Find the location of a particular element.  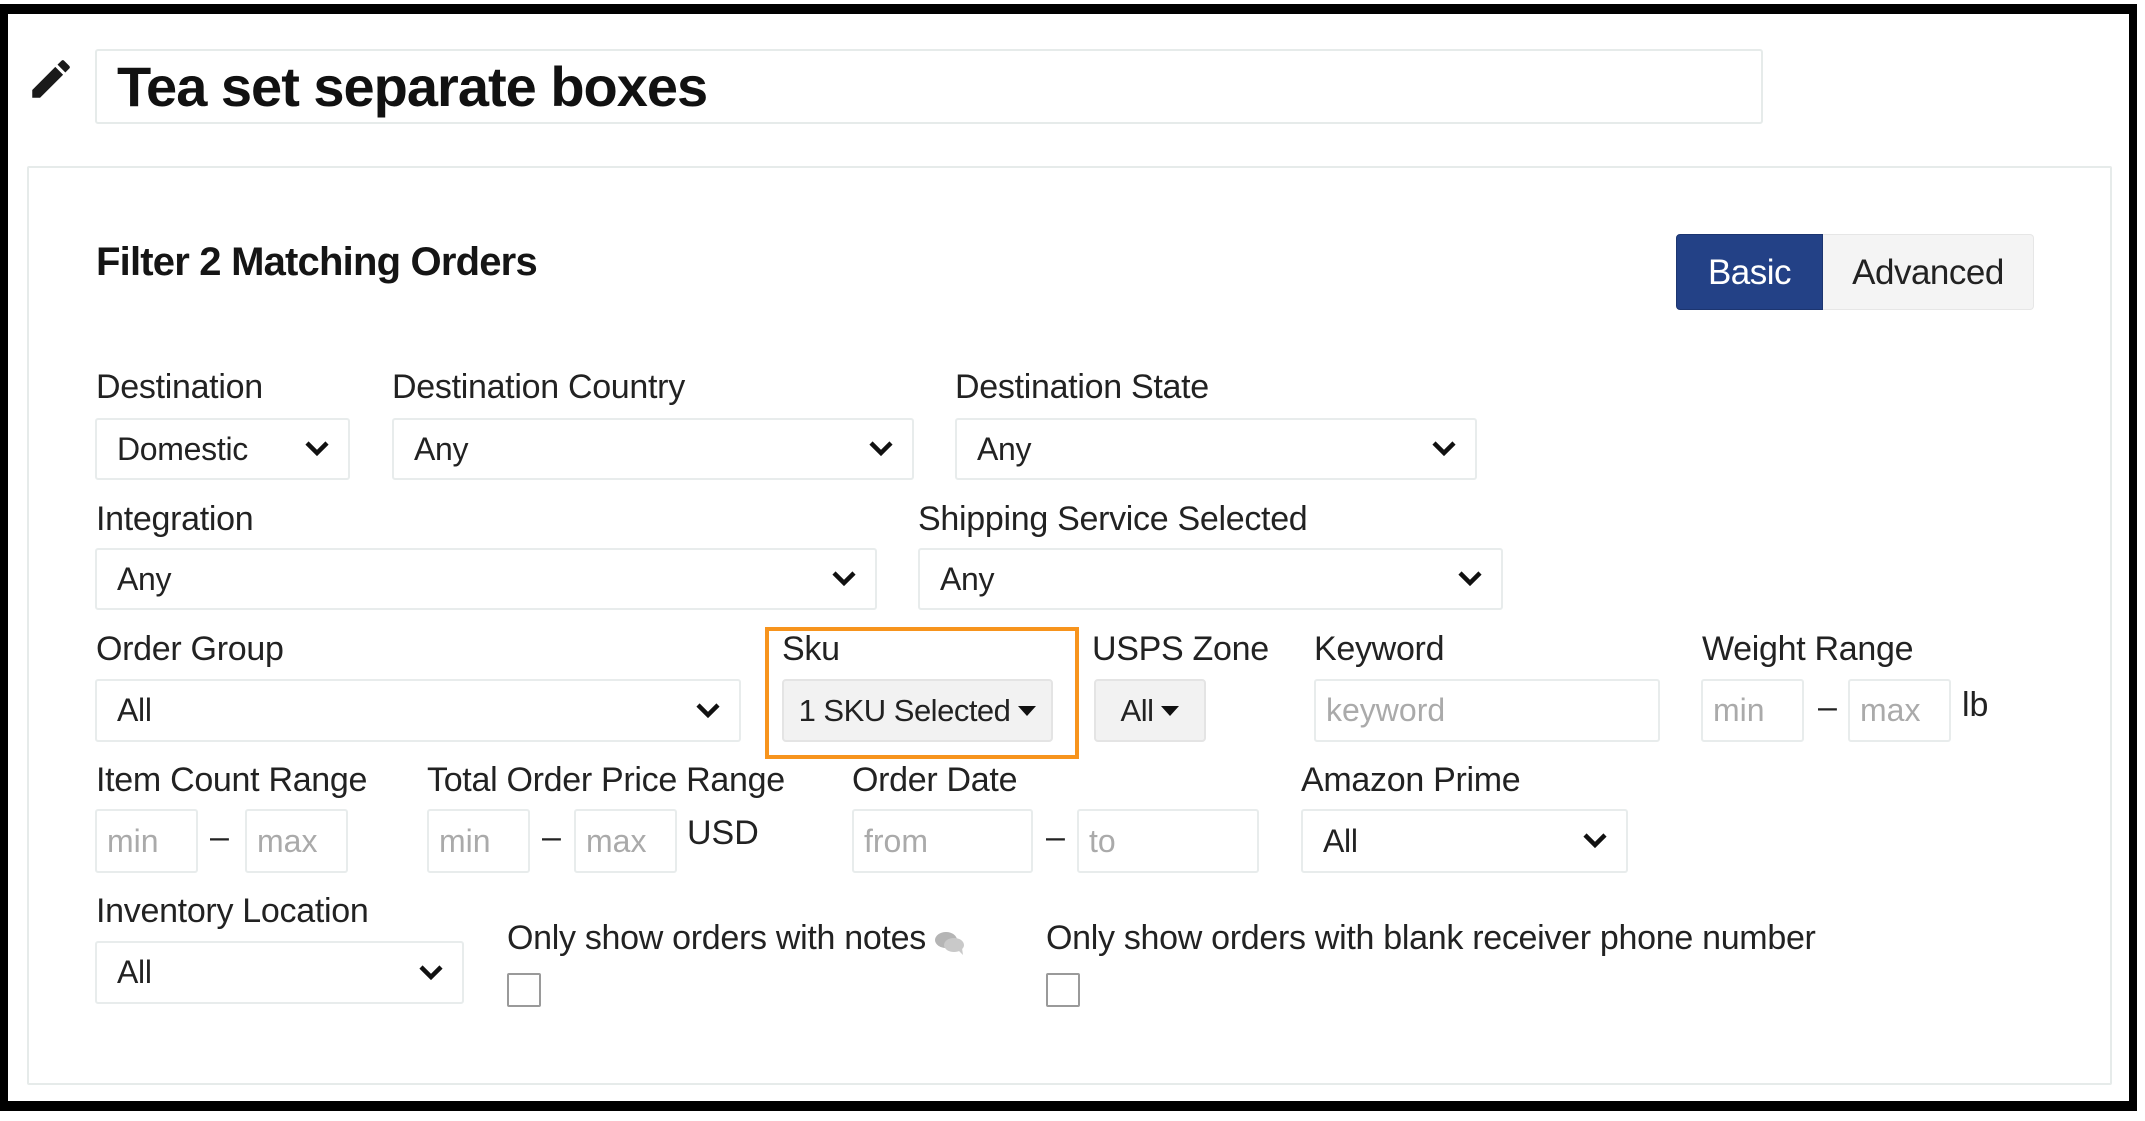

price-max-placeholder: max is located at coordinates (616, 840).